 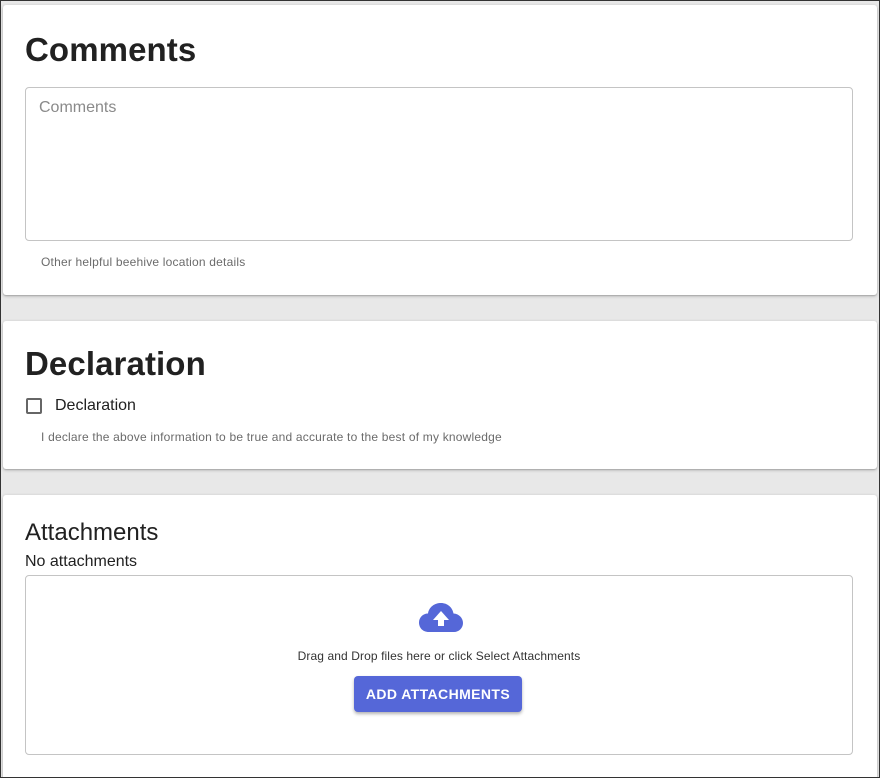 What do you see at coordinates (81, 561) in the screenshot?
I see `attachments-empty-text: No attachments` at bounding box center [81, 561].